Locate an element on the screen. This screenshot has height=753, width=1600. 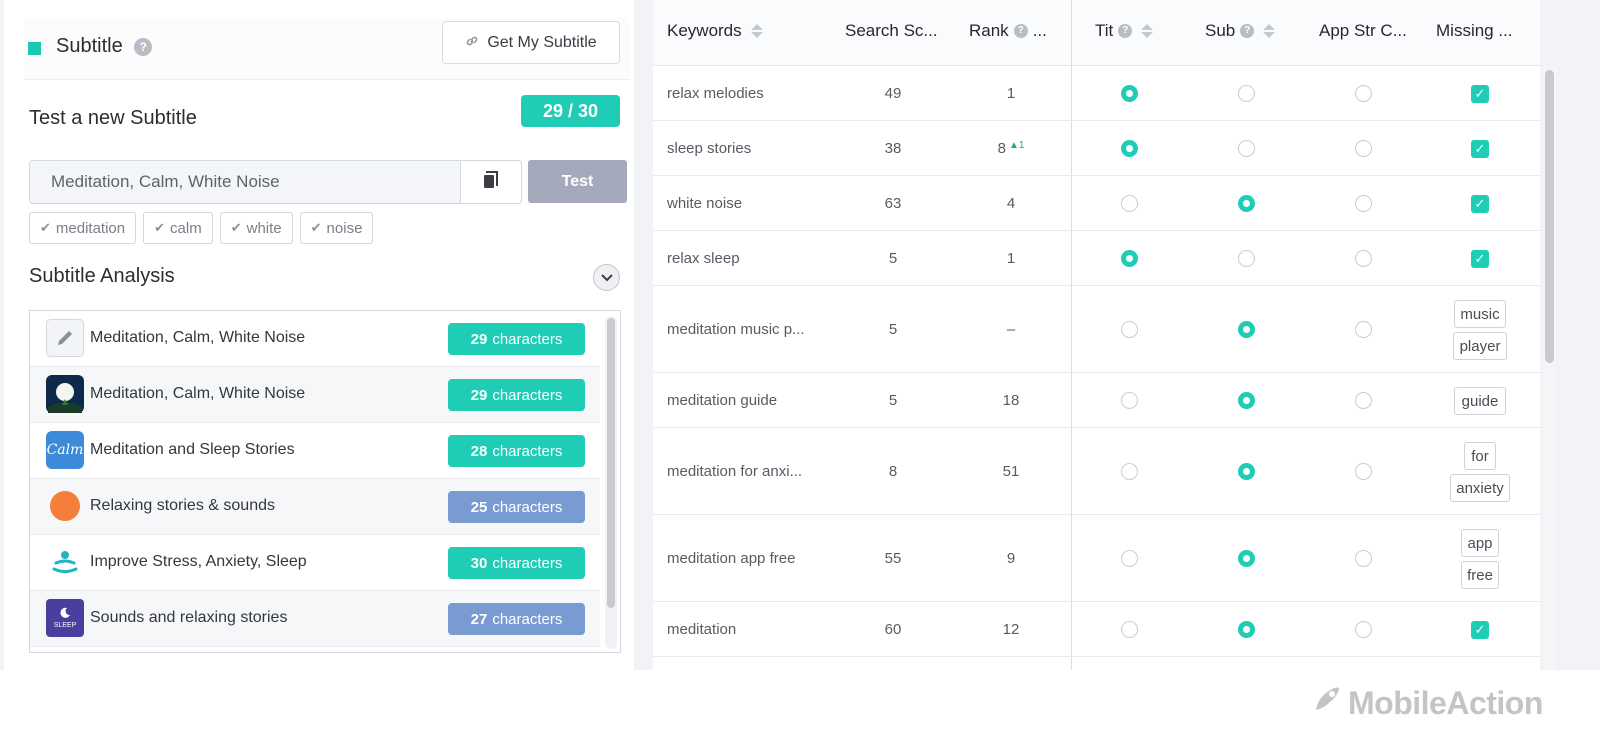
table-row is located at coordinates (1096, 663).